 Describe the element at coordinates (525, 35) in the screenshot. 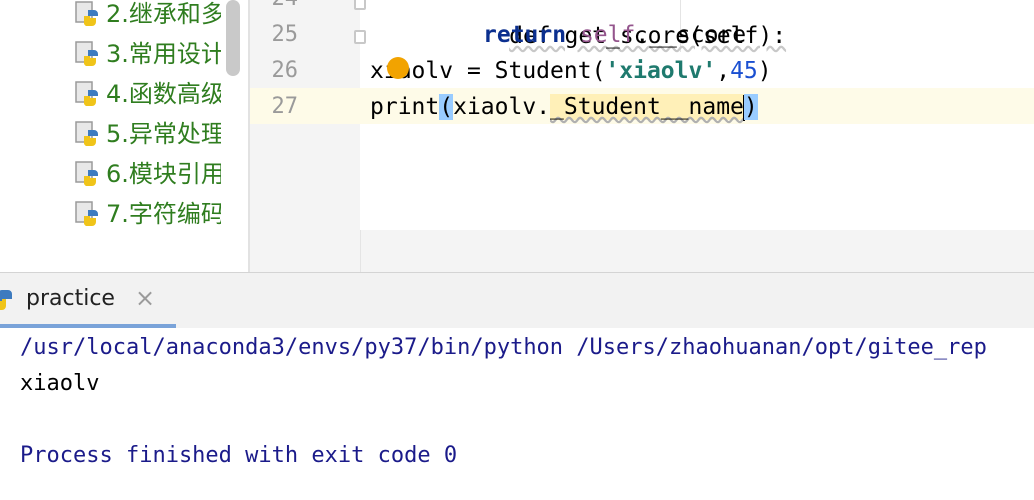

I see `keyword-token: return` at that location.